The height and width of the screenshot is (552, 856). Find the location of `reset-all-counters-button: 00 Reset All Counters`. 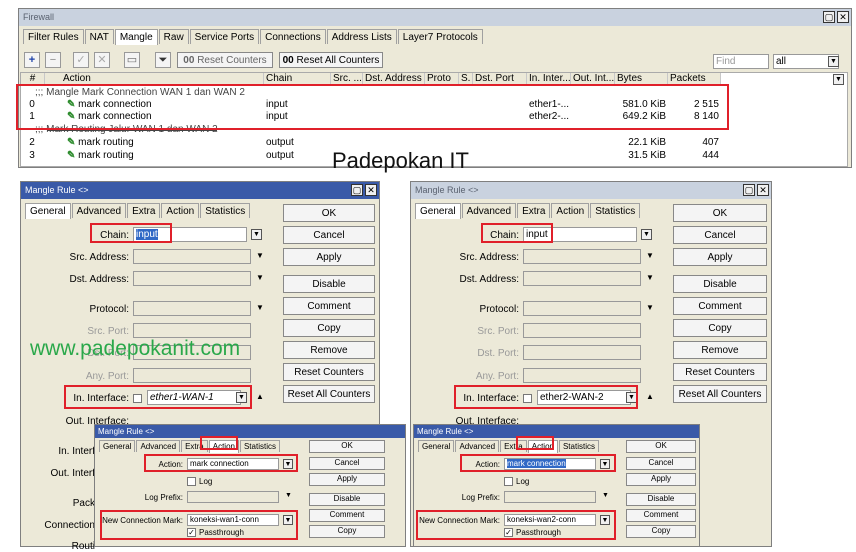

reset-all-counters-button: 00 Reset All Counters is located at coordinates (331, 60).